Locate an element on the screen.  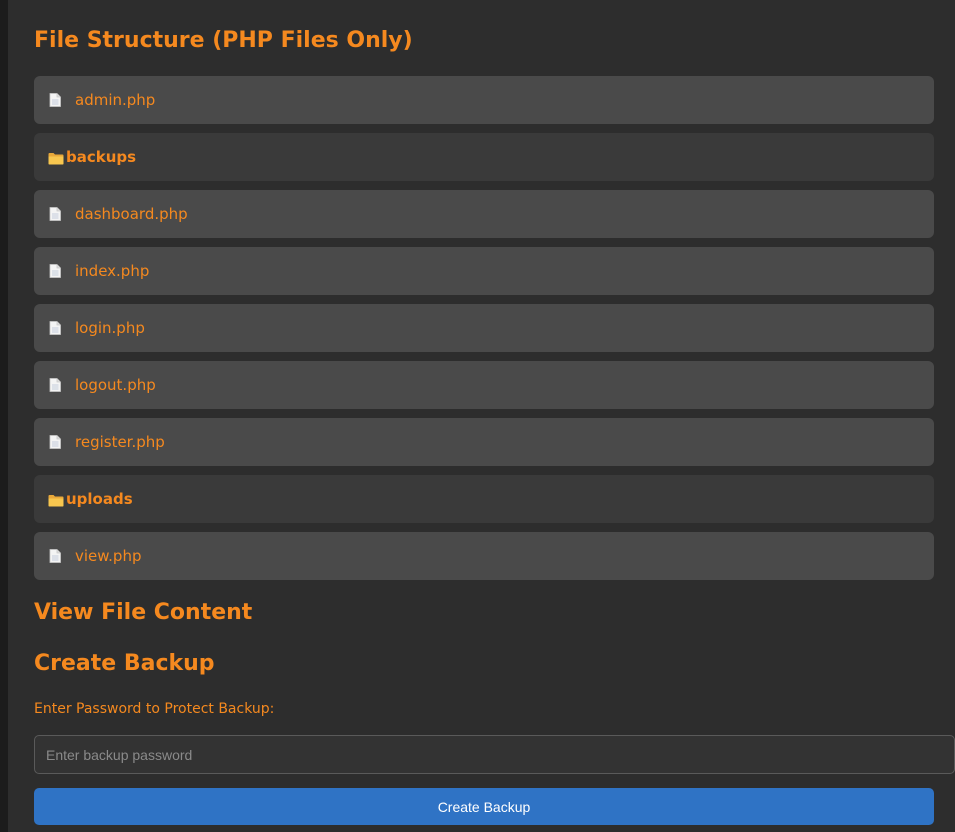
file-structure-title: File Structure (PHP Files Only) is located at coordinates (223, 40).